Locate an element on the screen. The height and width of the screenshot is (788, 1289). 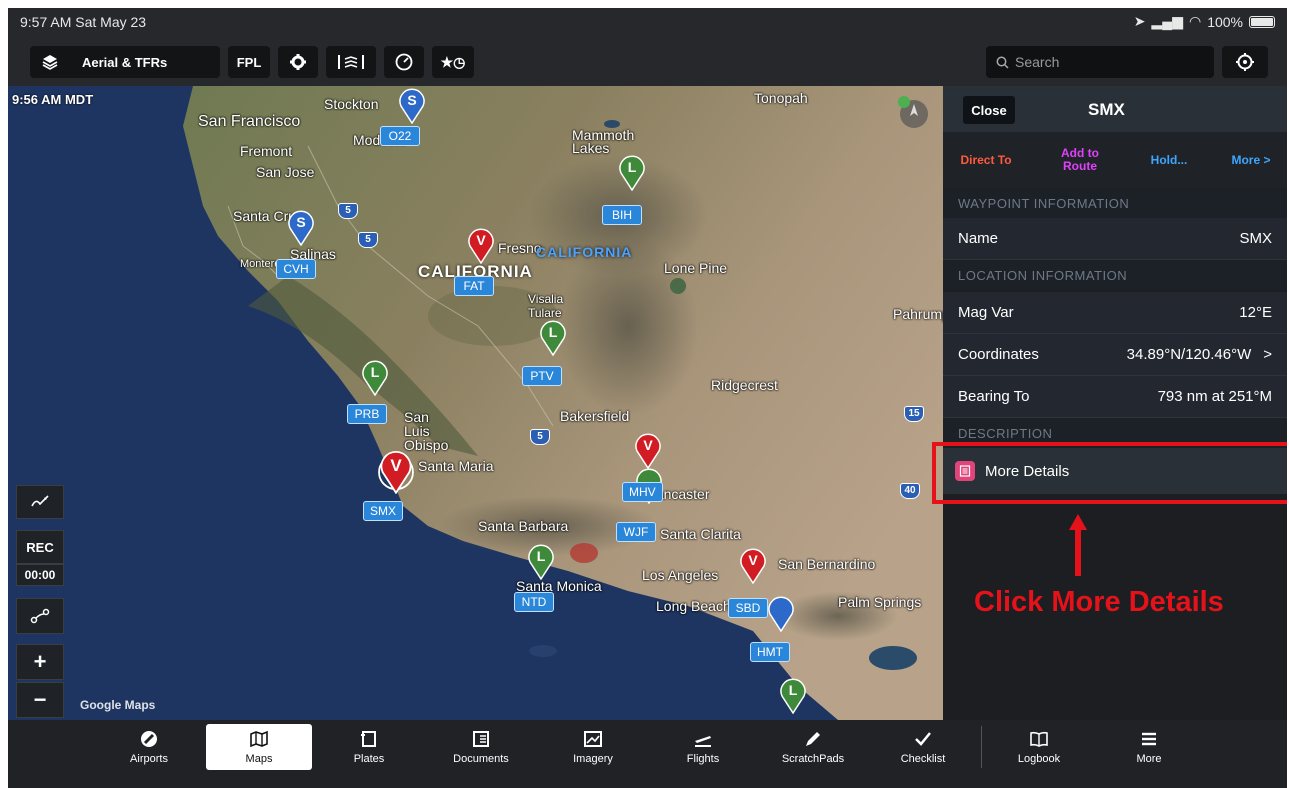
city-label: San Jose is located at coordinates (285, 172).